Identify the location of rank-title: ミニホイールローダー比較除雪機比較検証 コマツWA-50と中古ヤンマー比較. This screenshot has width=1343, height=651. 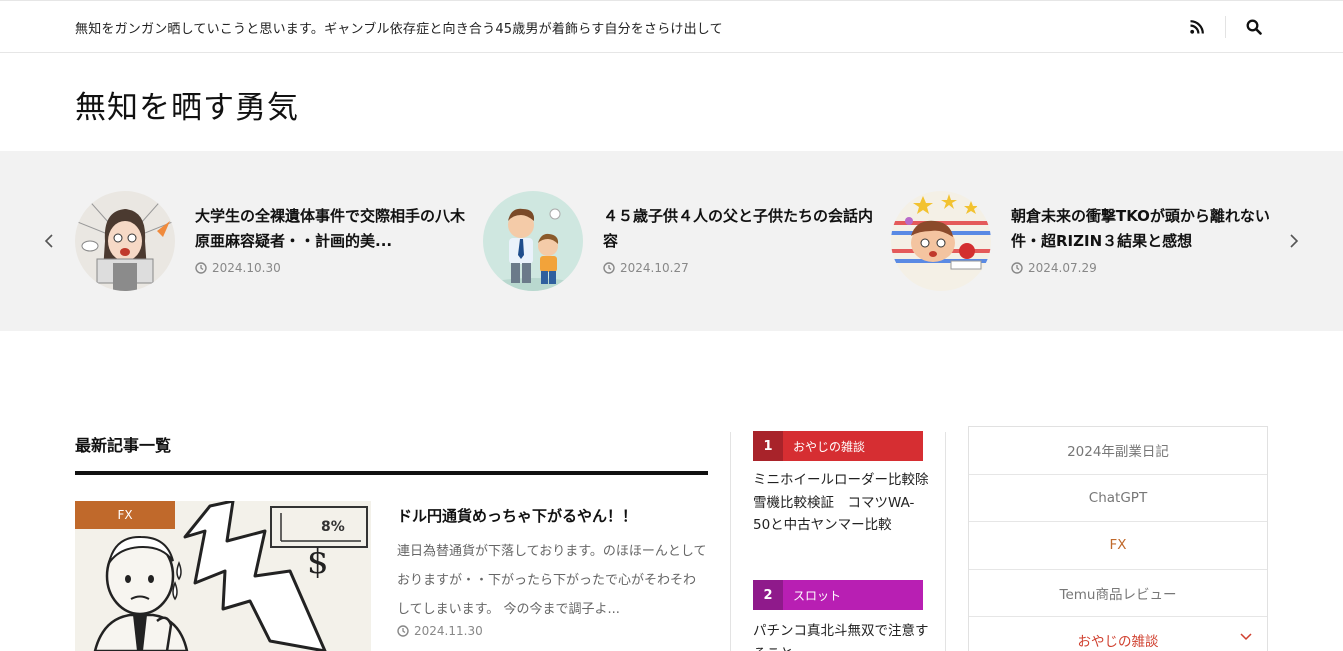
(841, 503).